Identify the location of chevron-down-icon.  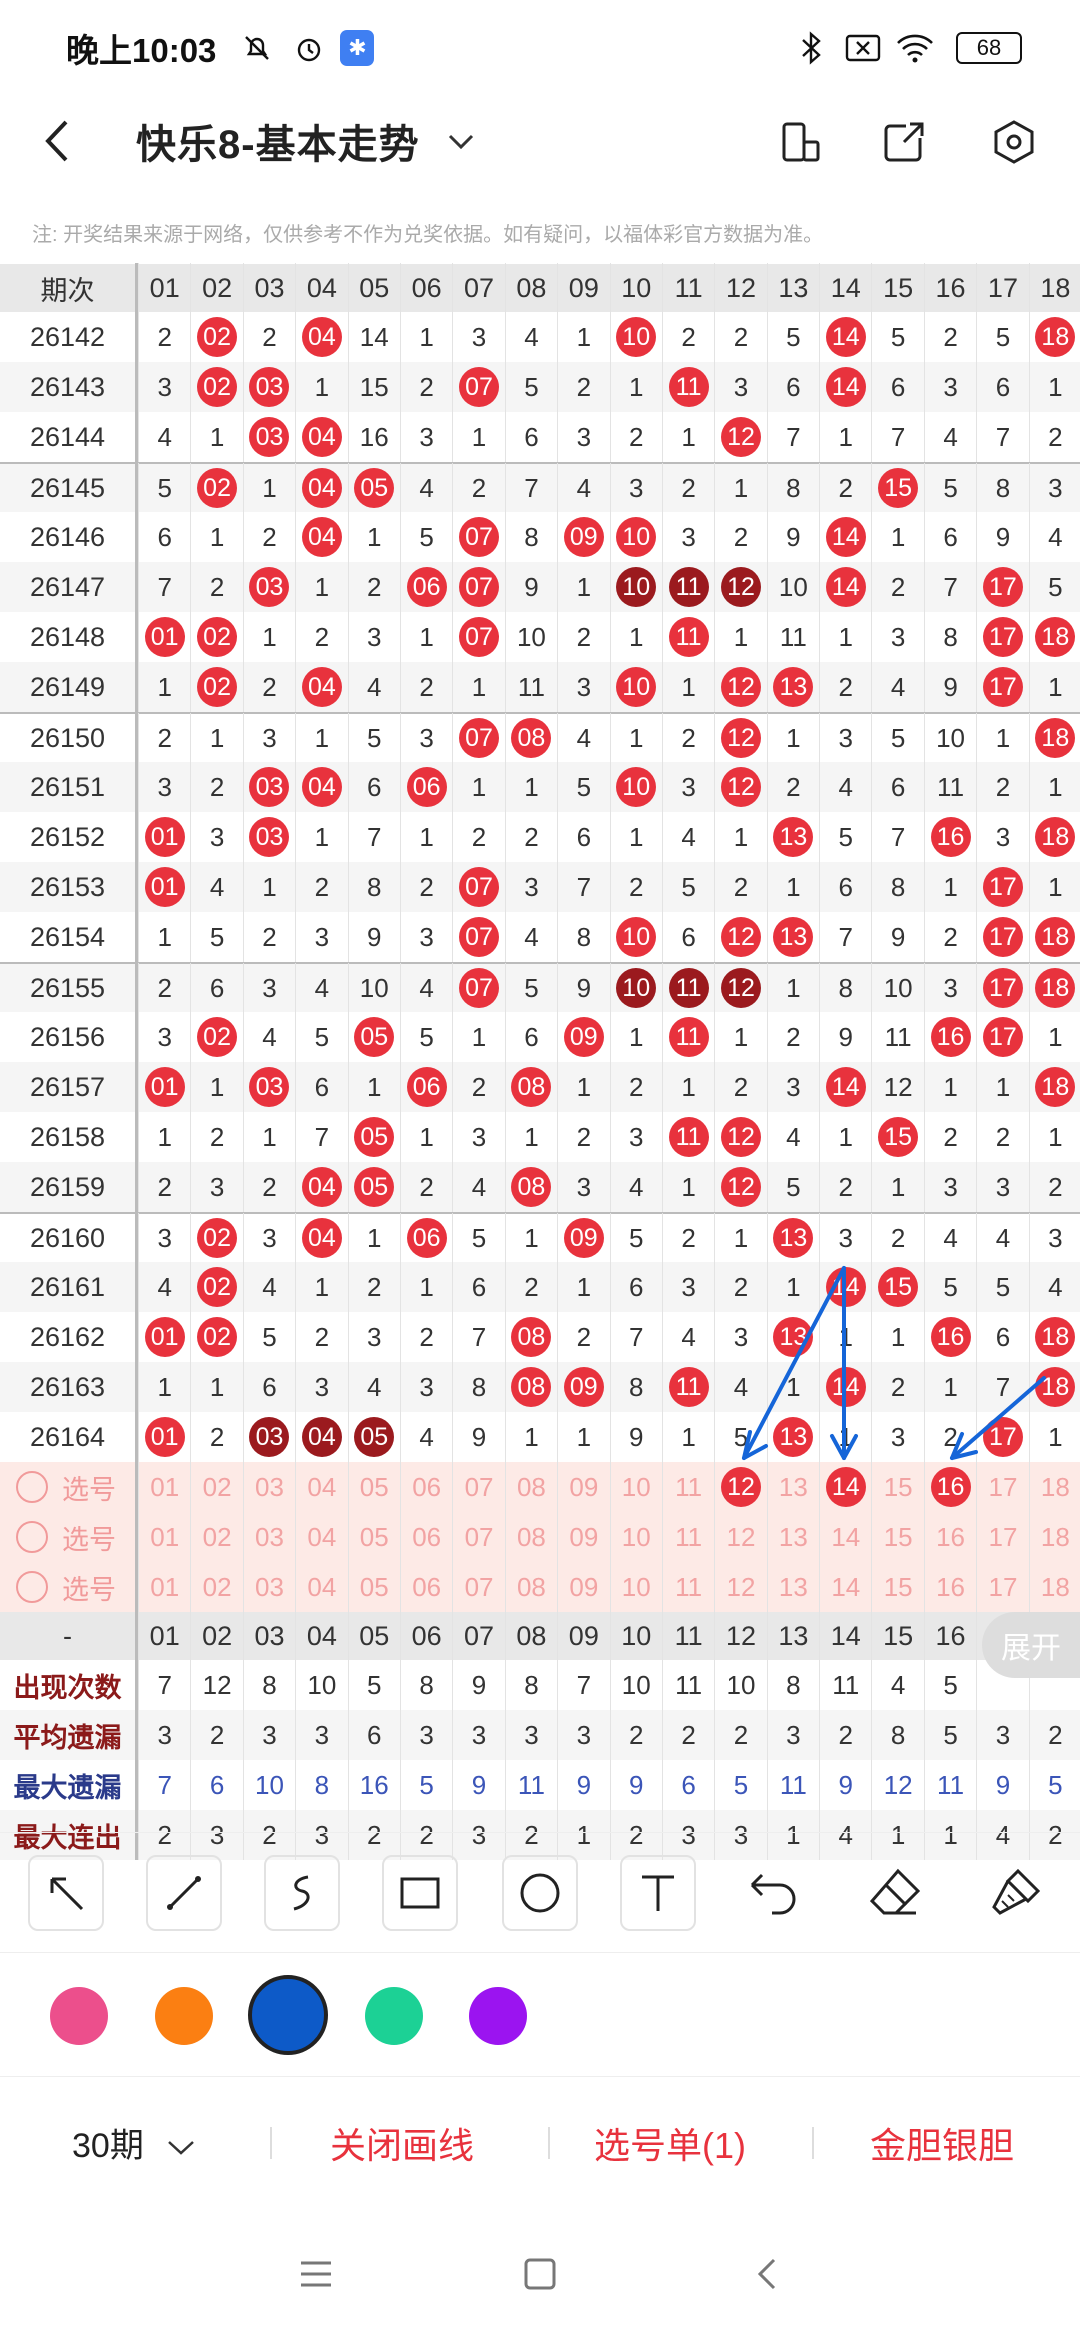
(461, 141).